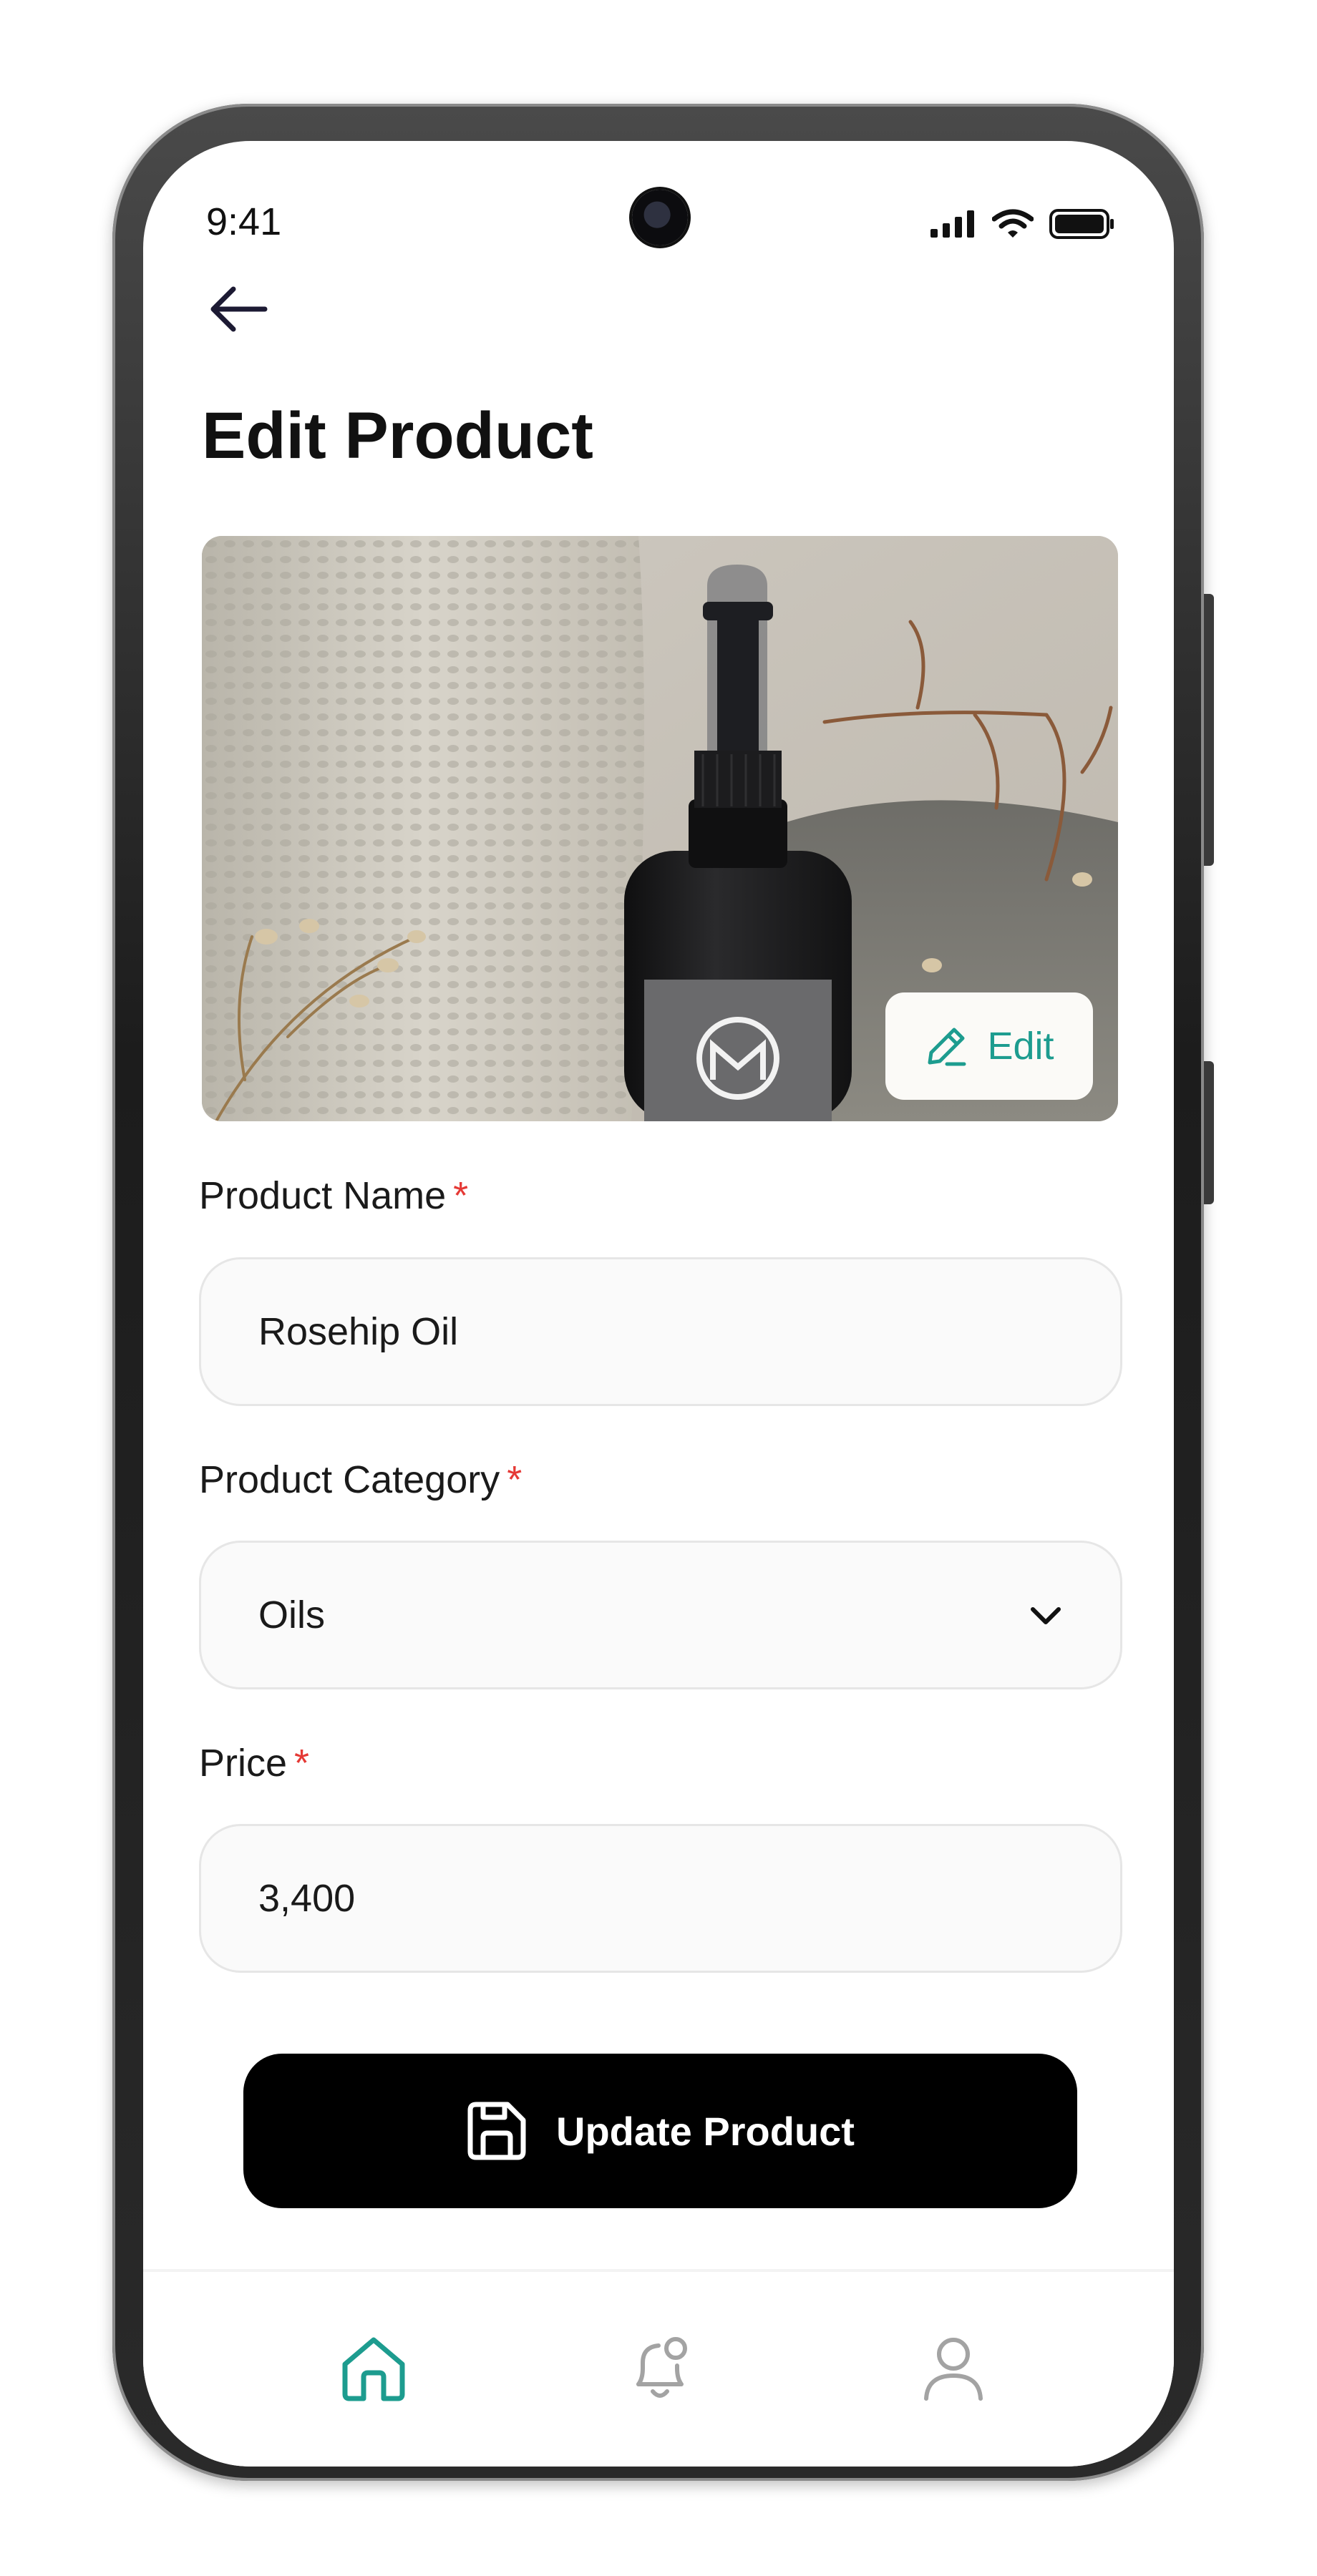 The height and width of the screenshot is (2576, 1317). I want to click on power-button, so click(1209, 1132).